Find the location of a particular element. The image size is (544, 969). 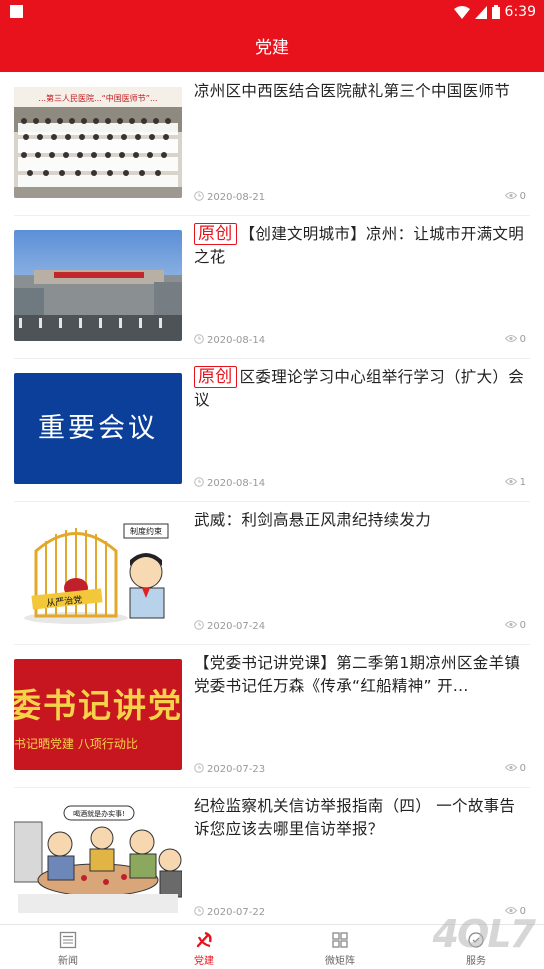

article-title: 原创 【创建文明城市】凉州：让城市开满文明之花 is located at coordinates (362, 246).